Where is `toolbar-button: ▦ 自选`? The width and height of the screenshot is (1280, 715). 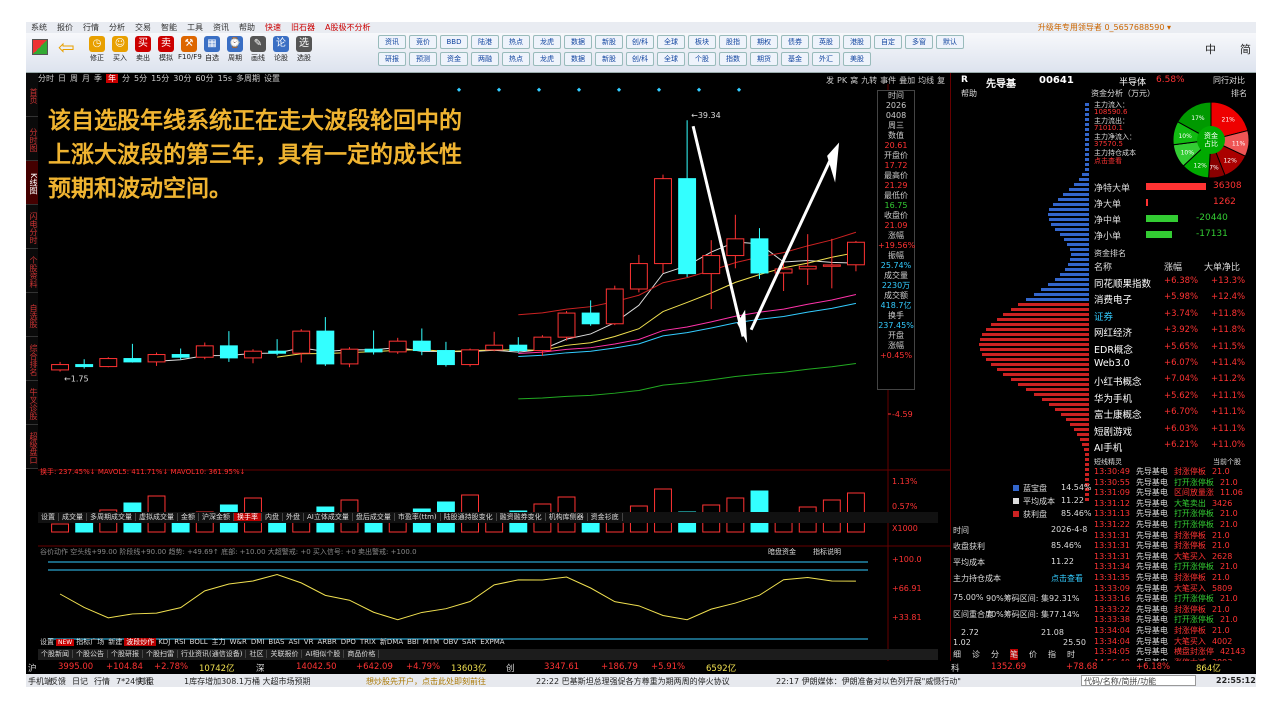 toolbar-button: ▦ 自选 is located at coordinates (212, 53).